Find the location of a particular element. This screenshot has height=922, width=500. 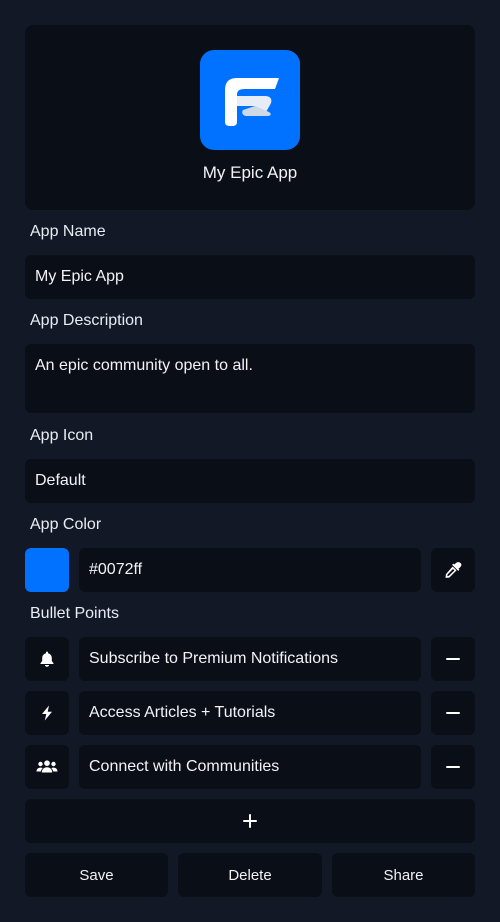

app-name-input: My Epic App is located at coordinates (250, 277).